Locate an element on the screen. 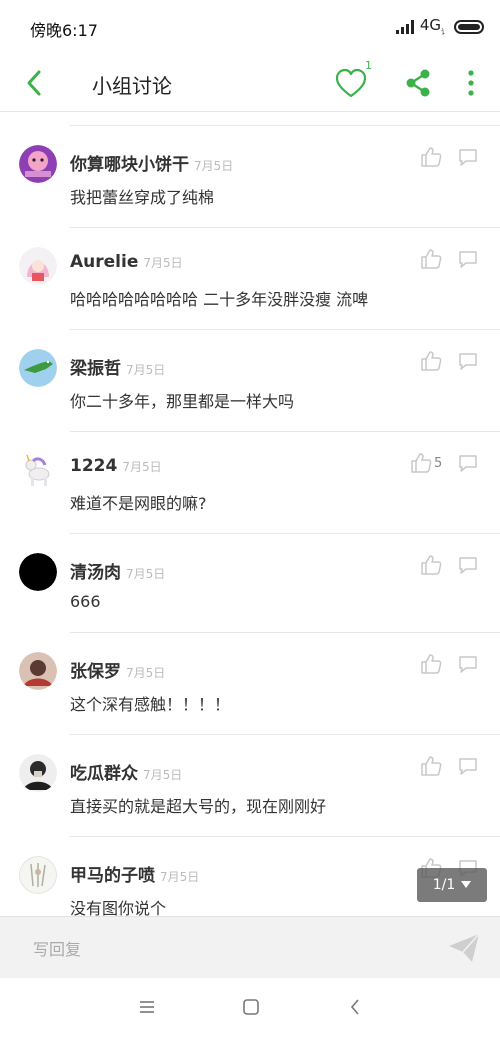 The image size is (500, 1038). page-indicator-label: 1/1 is located at coordinates (444, 885).